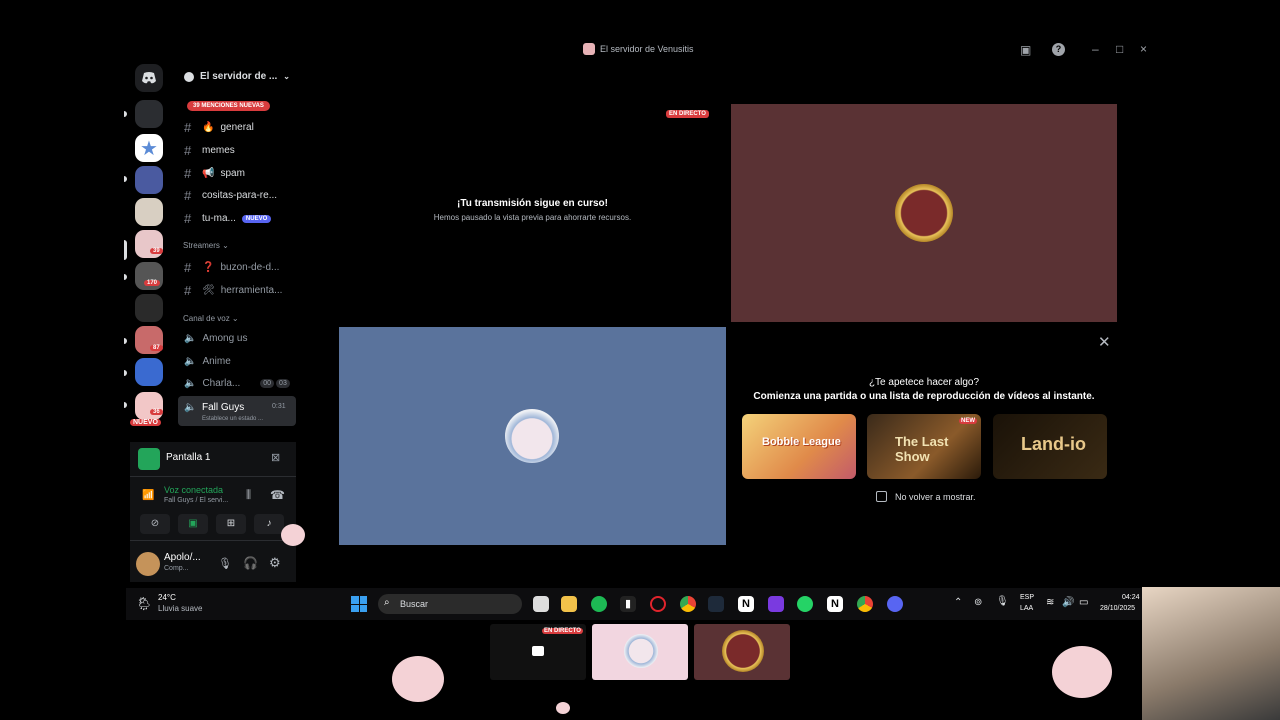  I want to click on settings-gear-icon: ⚙, so click(275, 563).